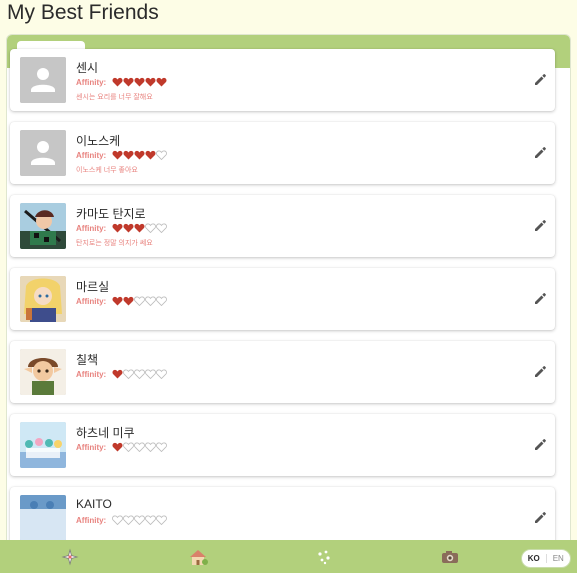 The image size is (577, 573). What do you see at coordinates (534, 558) in the screenshot?
I see `lang-ko-option: KO` at bounding box center [534, 558].